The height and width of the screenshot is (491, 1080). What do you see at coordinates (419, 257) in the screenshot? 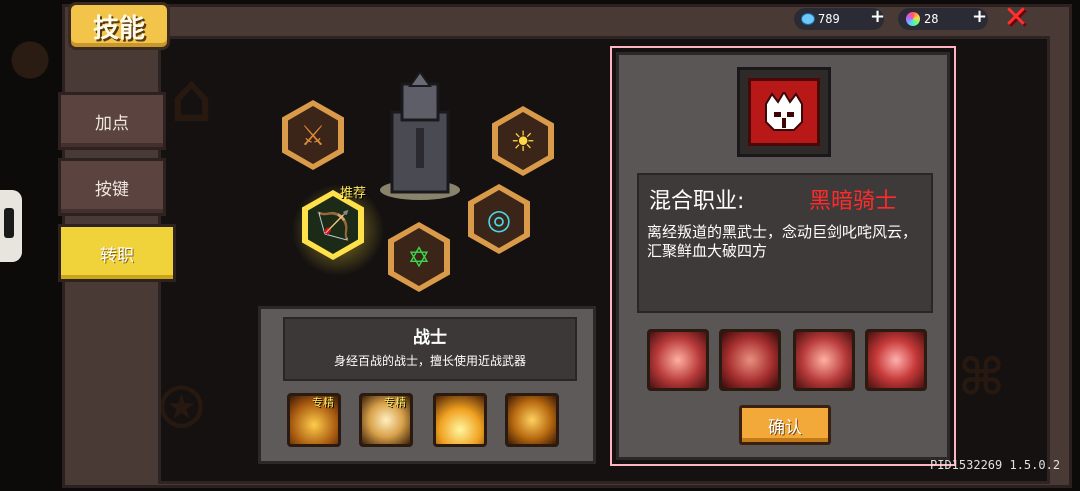
I see `hexagram-icon: ✡` at bounding box center [419, 257].